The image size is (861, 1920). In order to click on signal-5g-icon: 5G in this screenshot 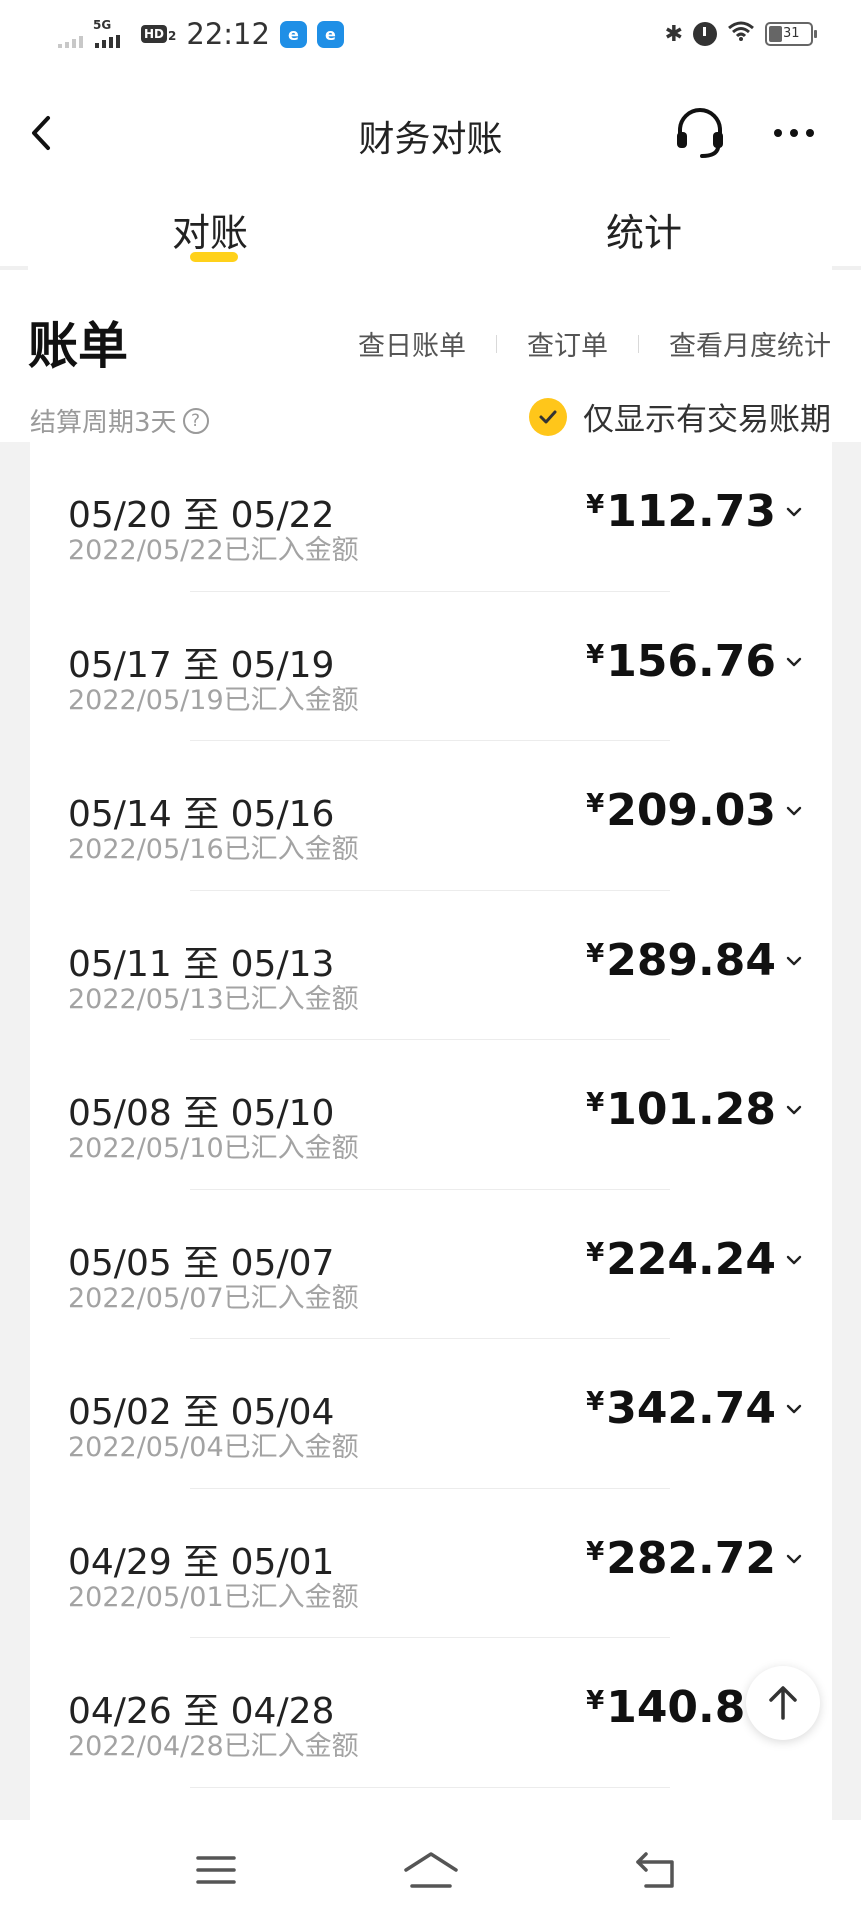, I will do `click(108, 34)`.